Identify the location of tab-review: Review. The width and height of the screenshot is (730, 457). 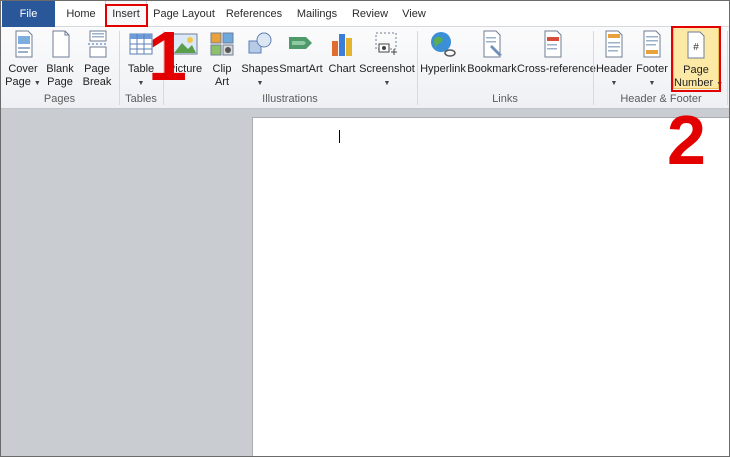
(370, 14).